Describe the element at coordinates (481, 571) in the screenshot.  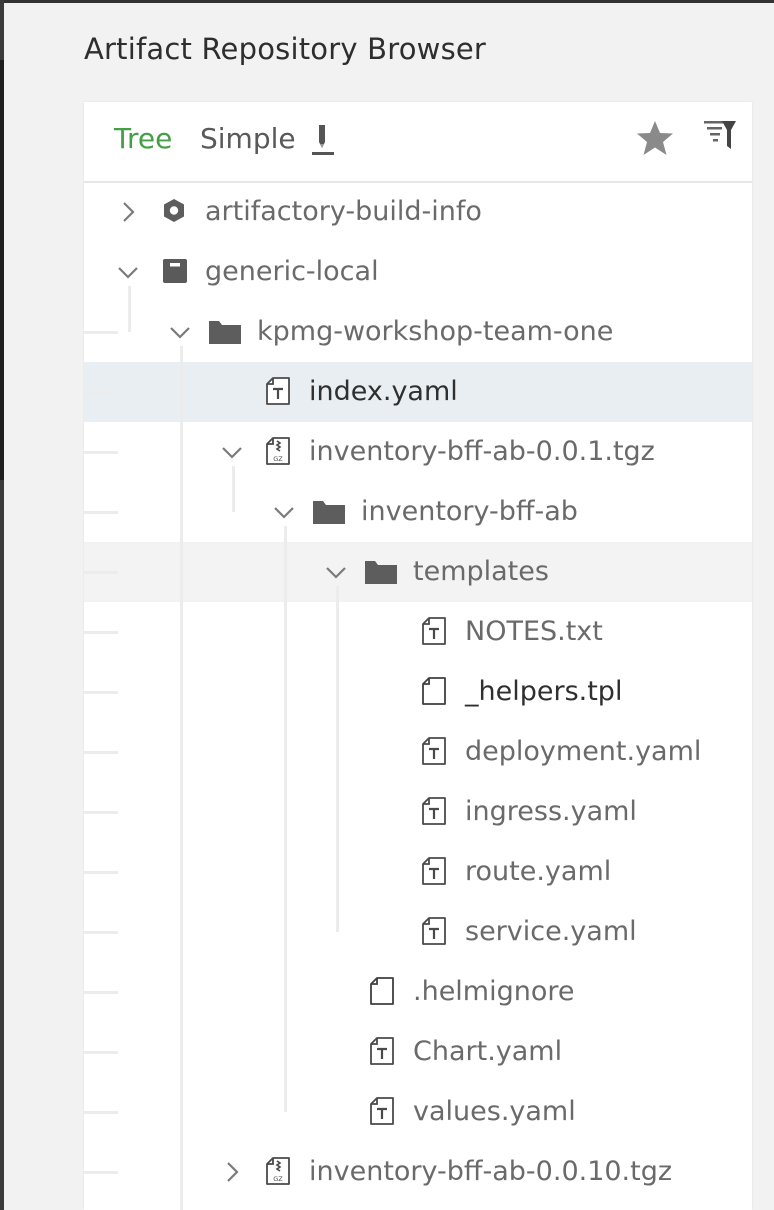
I see `tree-node-label: templates` at that location.